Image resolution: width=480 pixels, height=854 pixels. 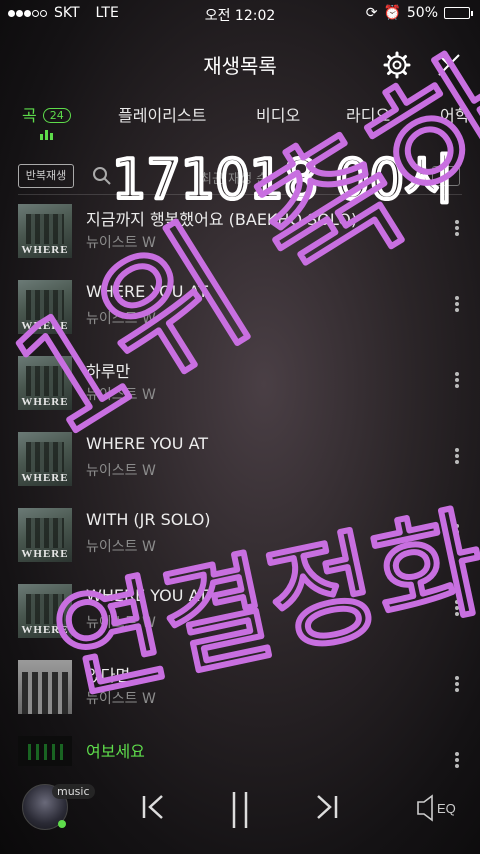 What do you see at coordinates (278, 114) in the screenshot?
I see `tab-video: 비디오` at bounding box center [278, 114].